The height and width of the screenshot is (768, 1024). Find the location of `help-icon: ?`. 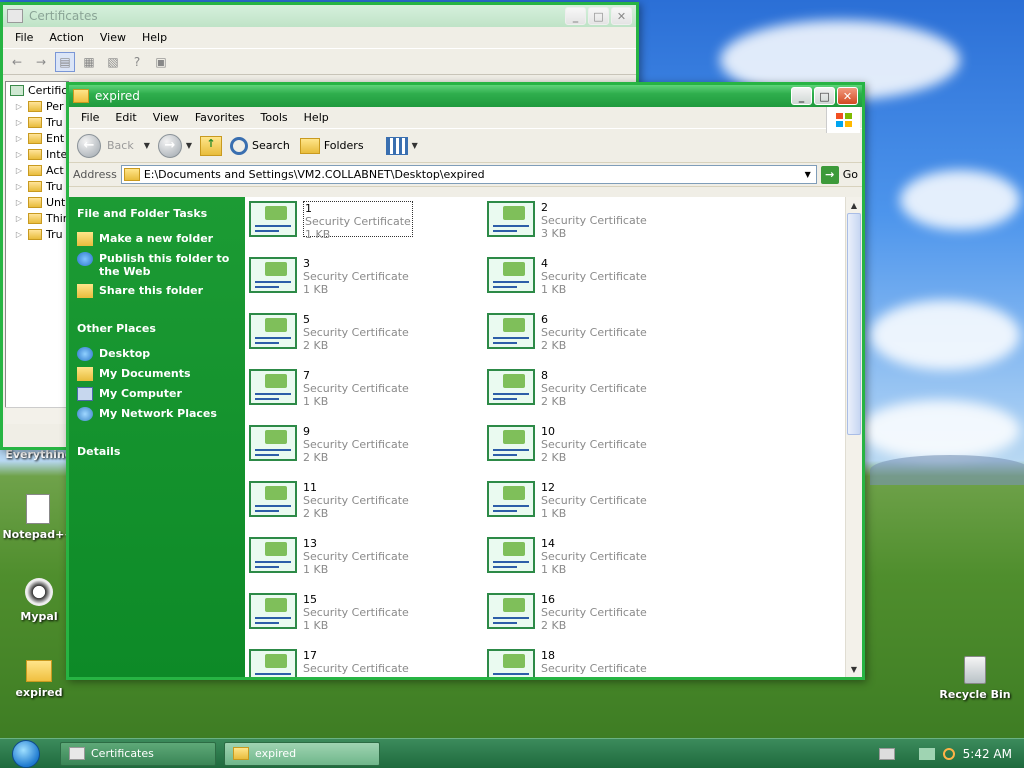

help-icon: ? is located at coordinates (137, 62).